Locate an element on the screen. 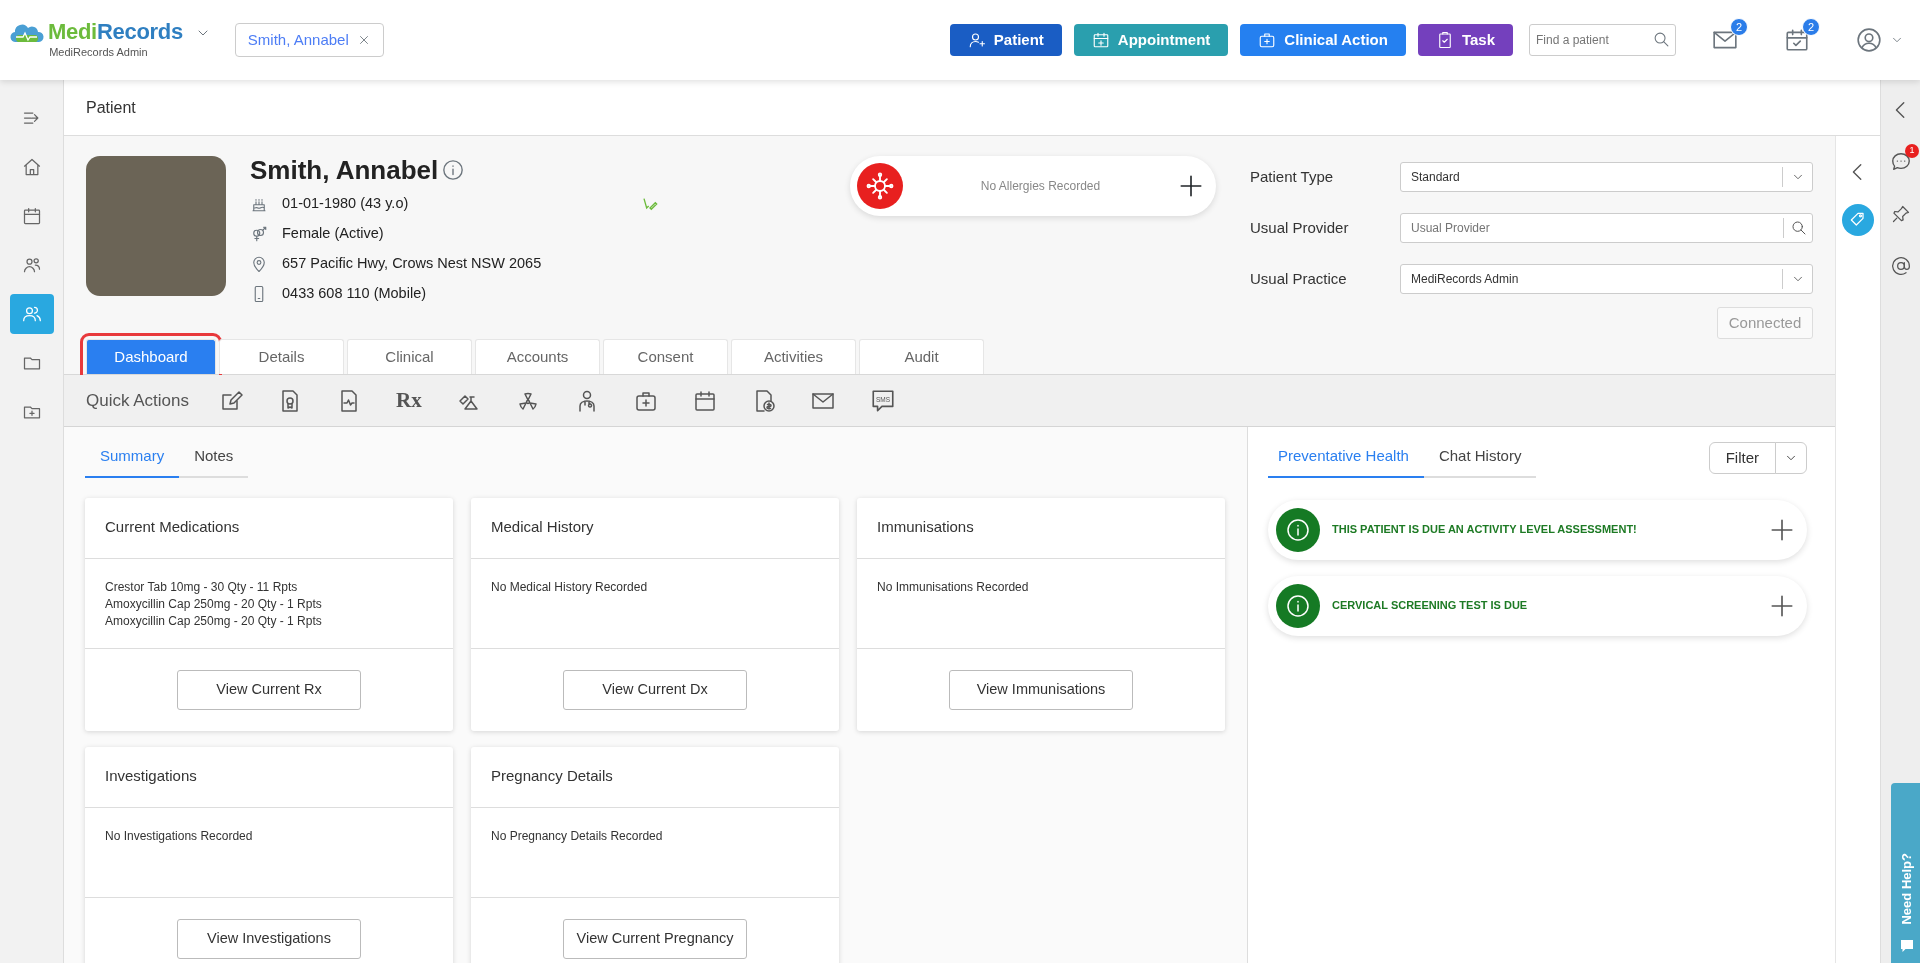 Image resolution: width=1920 pixels, height=963 pixels. tab: Preventative Health is located at coordinates (1346, 458).